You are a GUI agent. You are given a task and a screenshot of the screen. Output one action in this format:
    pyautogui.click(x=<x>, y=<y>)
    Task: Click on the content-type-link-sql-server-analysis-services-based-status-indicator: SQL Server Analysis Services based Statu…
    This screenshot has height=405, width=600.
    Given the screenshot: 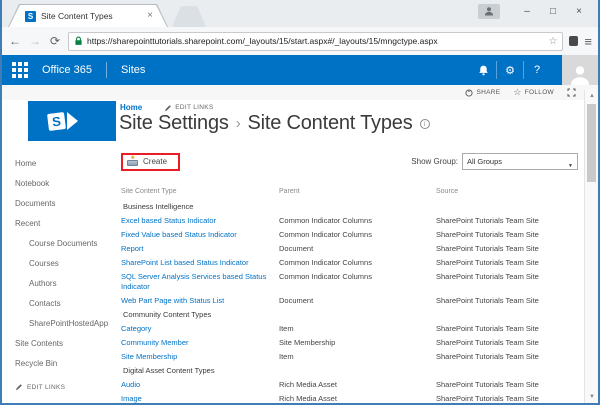 What is the action you would take?
    pyautogui.click(x=200, y=282)
    